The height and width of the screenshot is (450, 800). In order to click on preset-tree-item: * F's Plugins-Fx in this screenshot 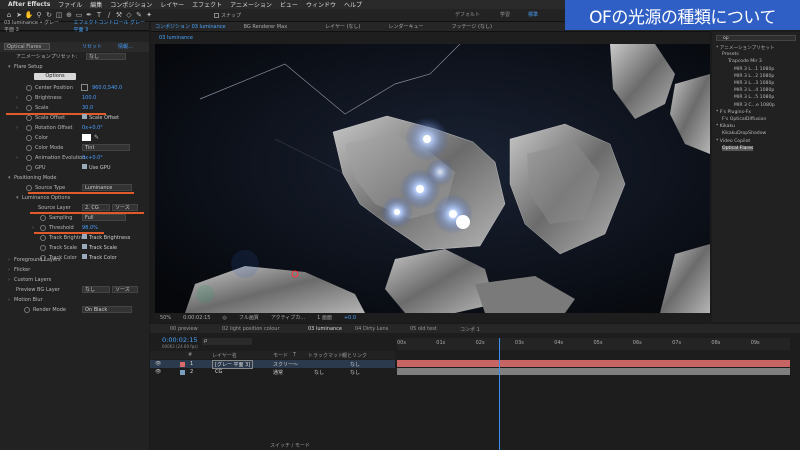, I will do `click(733, 112)`.